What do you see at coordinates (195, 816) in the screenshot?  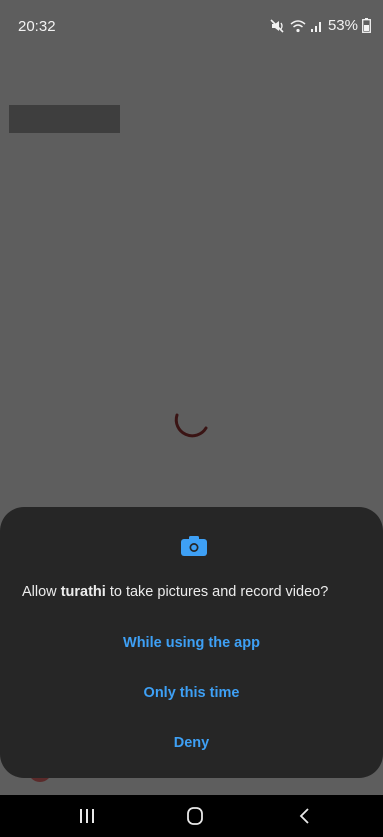 I see `home-icon` at bounding box center [195, 816].